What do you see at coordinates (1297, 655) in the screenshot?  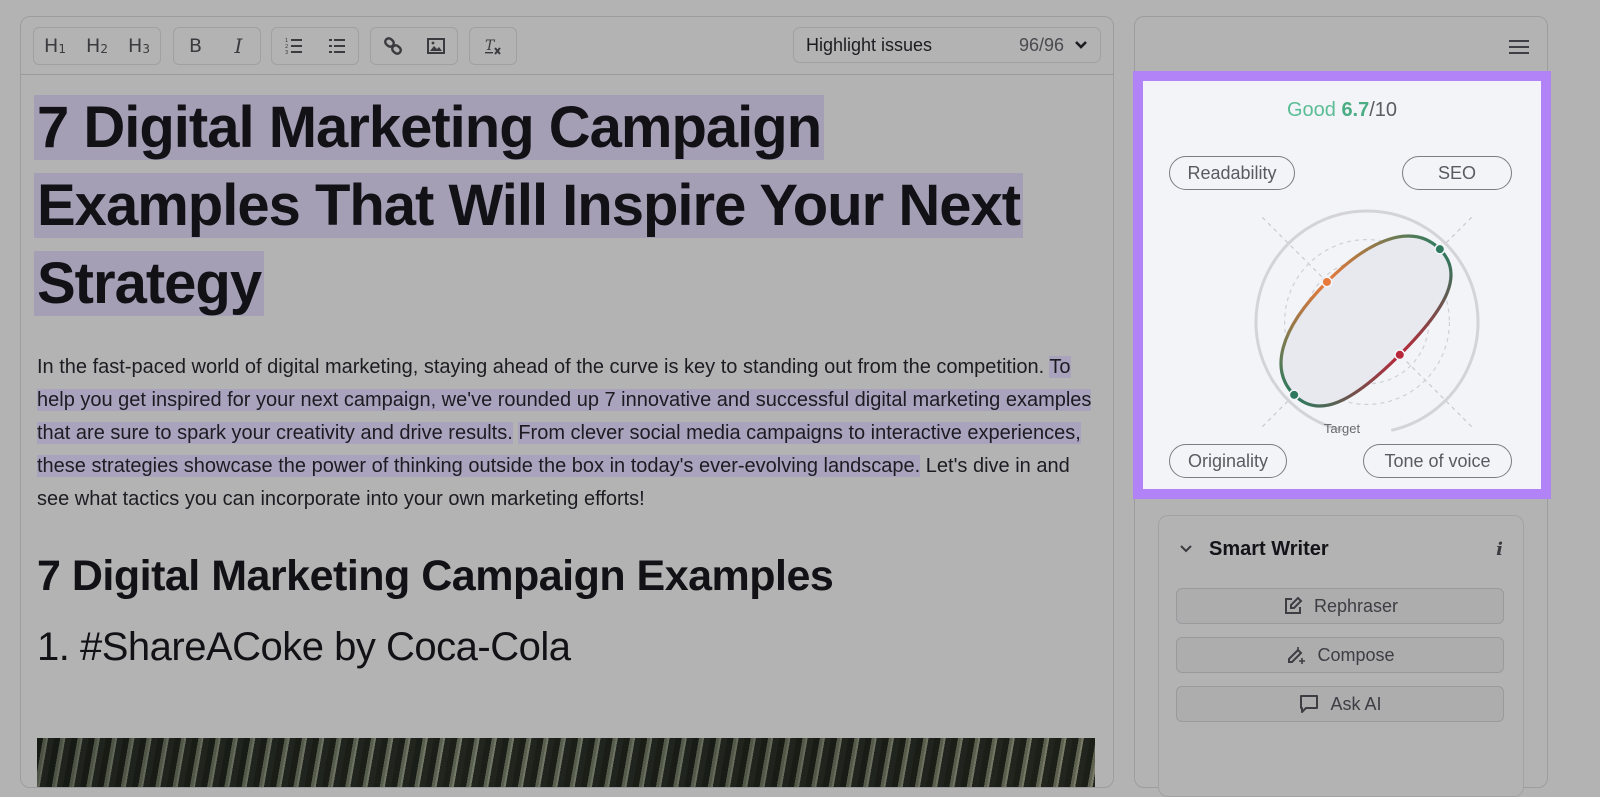 I see `magic-pen-icon` at bounding box center [1297, 655].